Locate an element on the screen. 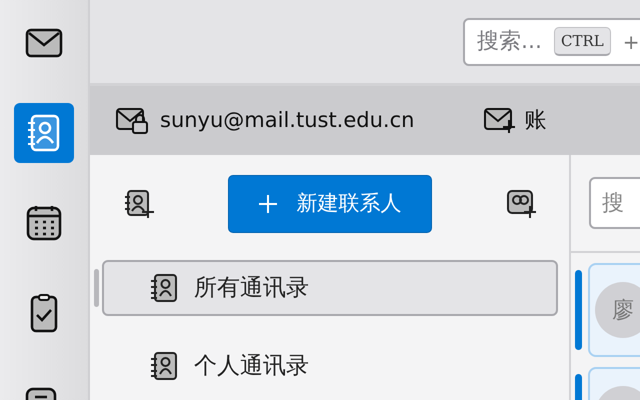 The height and width of the screenshot is (400, 640). keyboard-key: CTRL is located at coordinates (582, 41).